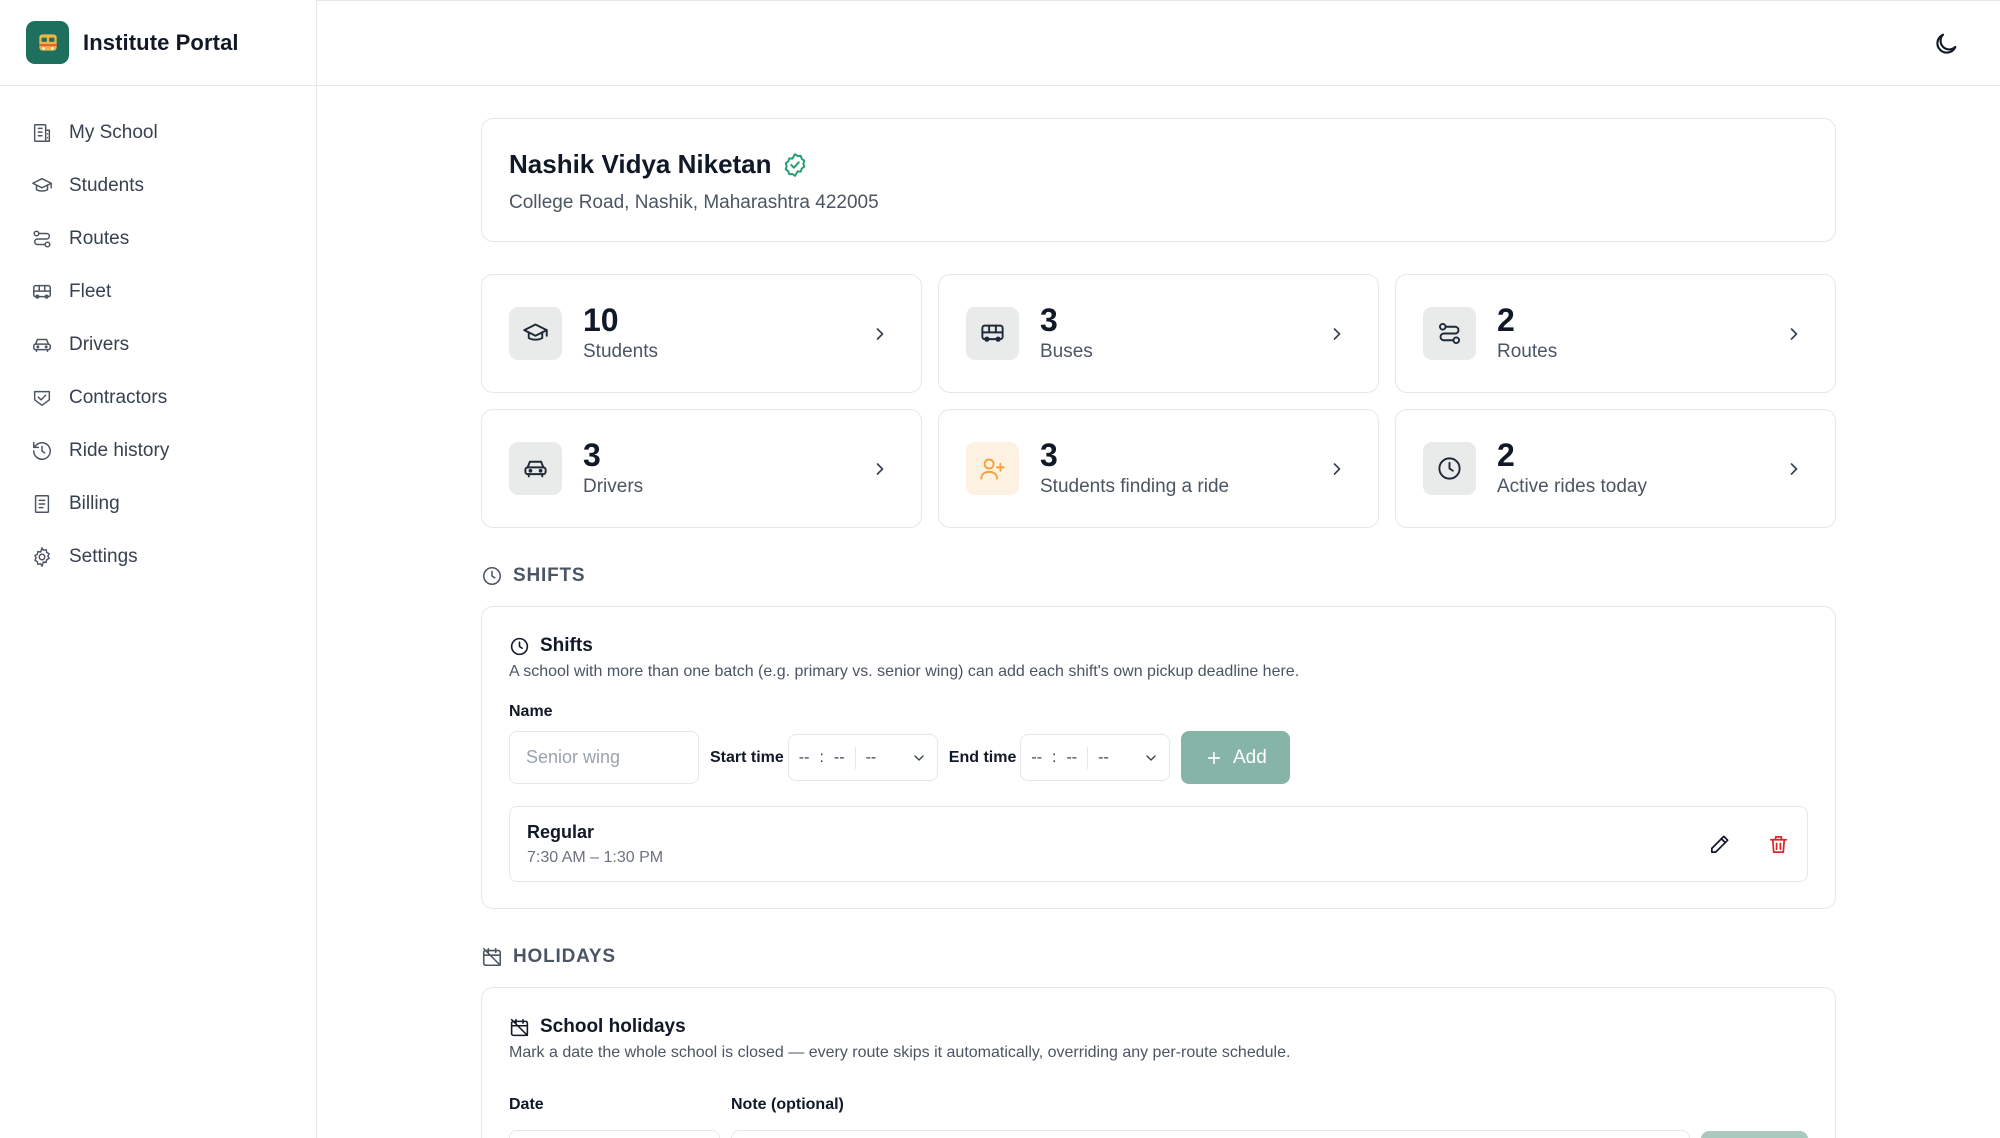  What do you see at coordinates (640, 164) in the screenshot?
I see `school-name: Nashik Vidya Niketan` at bounding box center [640, 164].